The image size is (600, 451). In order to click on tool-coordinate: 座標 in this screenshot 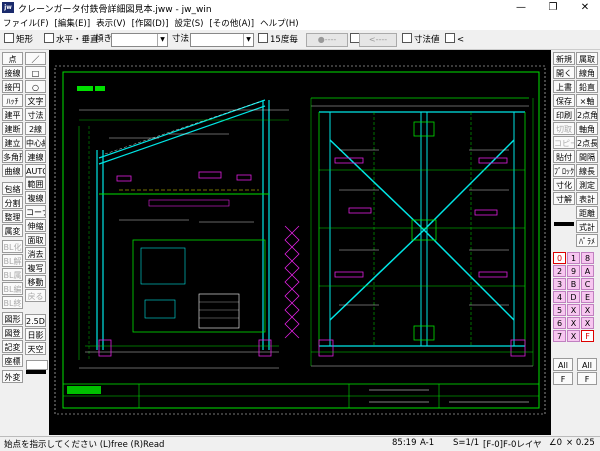, I will do `click(12, 360)`.